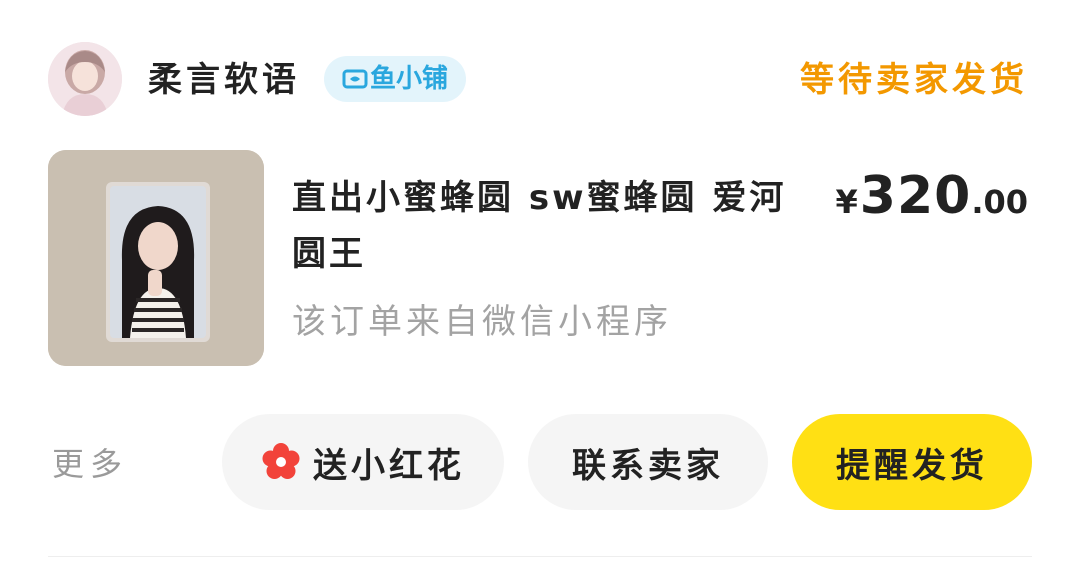  Describe the element at coordinates (542, 226) in the screenshot. I see `product-title: 直出小蜜蜂圆 sw蜜蜂圆 爱河圆王` at that location.